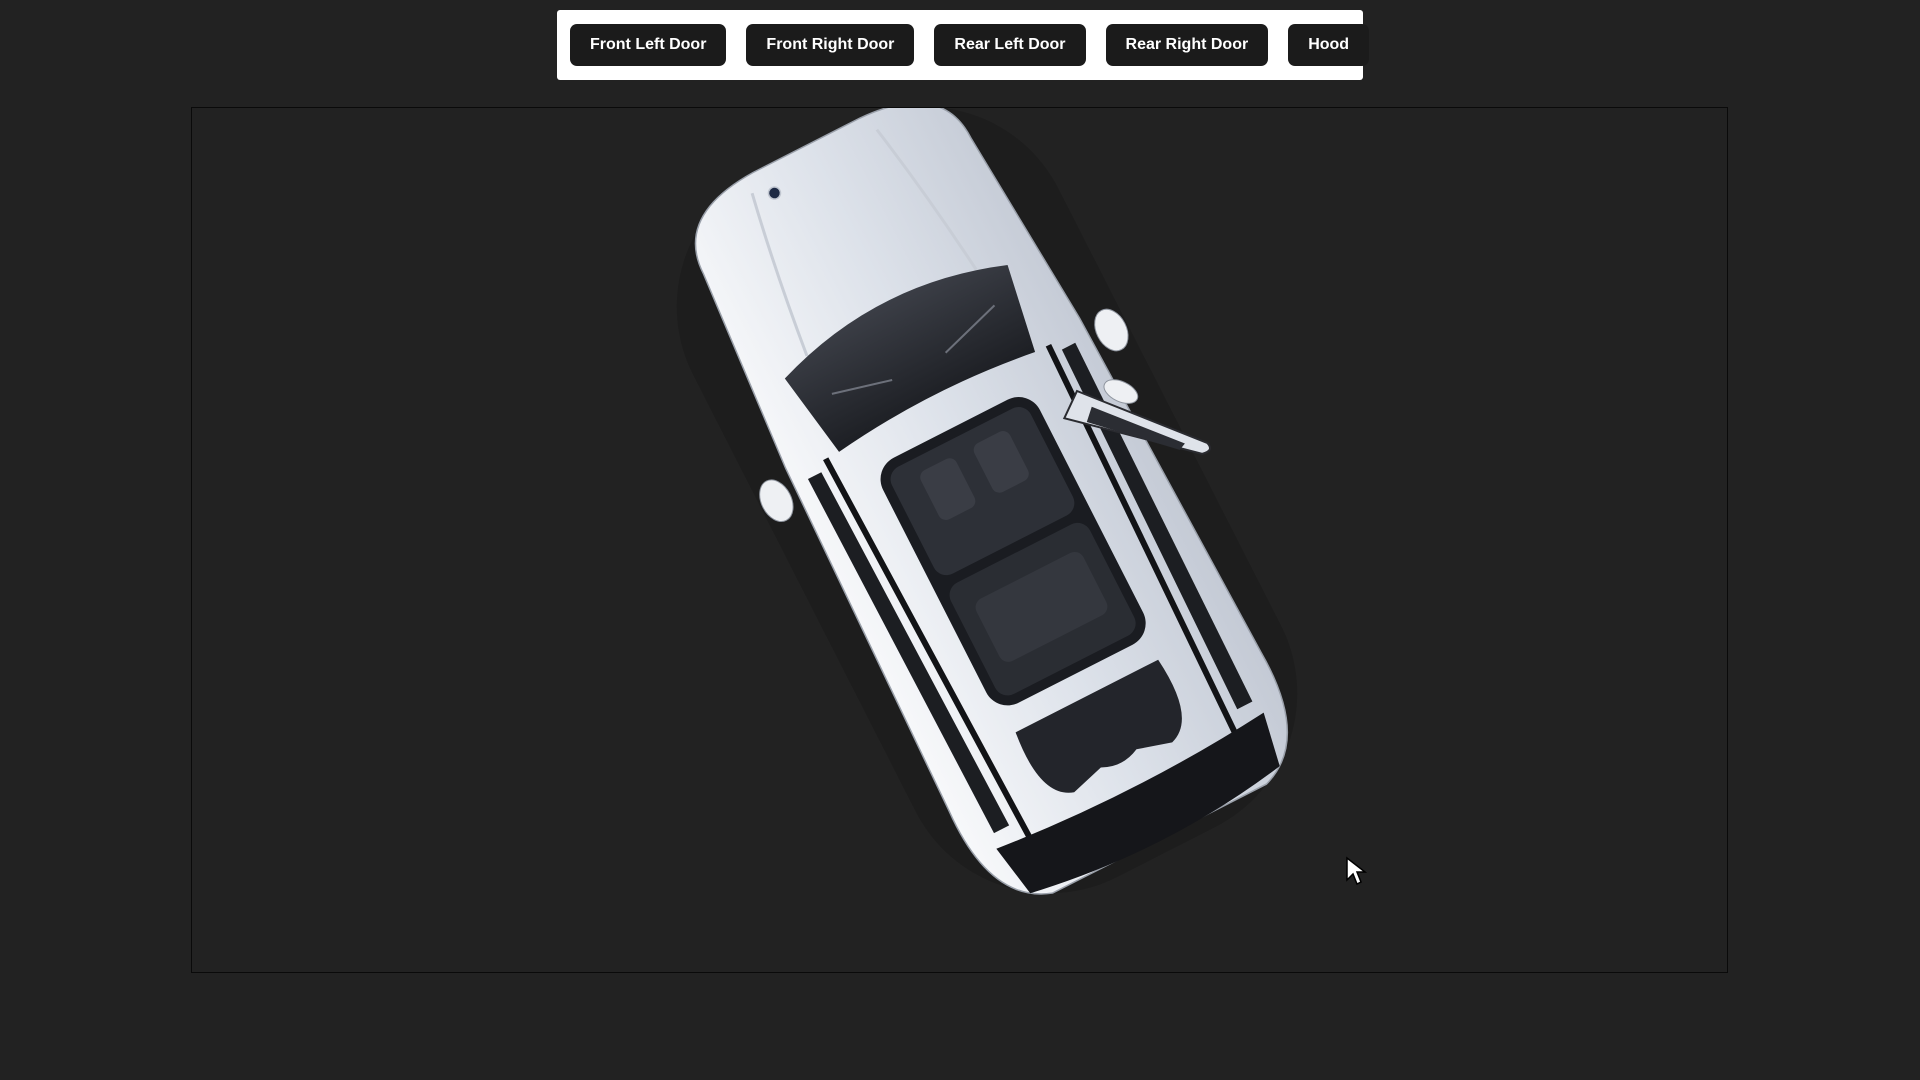  What do you see at coordinates (1356, 871) in the screenshot?
I see `mouse-pointer-icon` at bounding box center [1356, 871].